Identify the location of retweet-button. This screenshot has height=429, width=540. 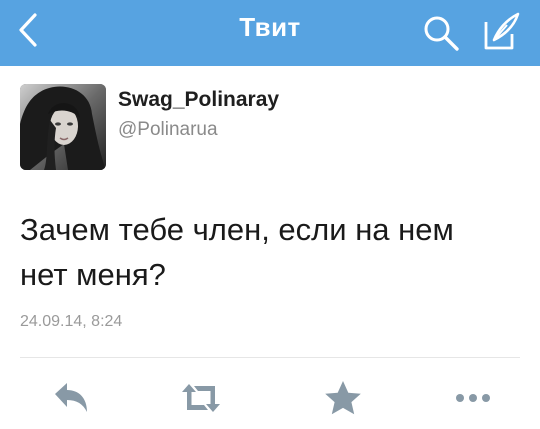
(201, 398).